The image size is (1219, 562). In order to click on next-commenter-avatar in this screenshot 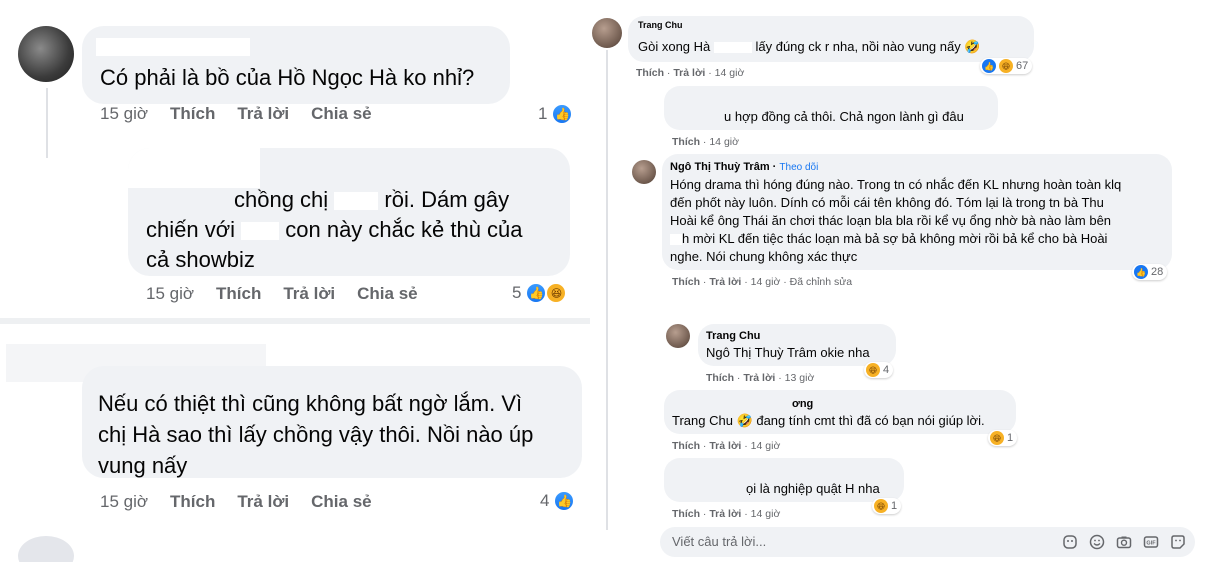, I will do `click(46, 549)`.